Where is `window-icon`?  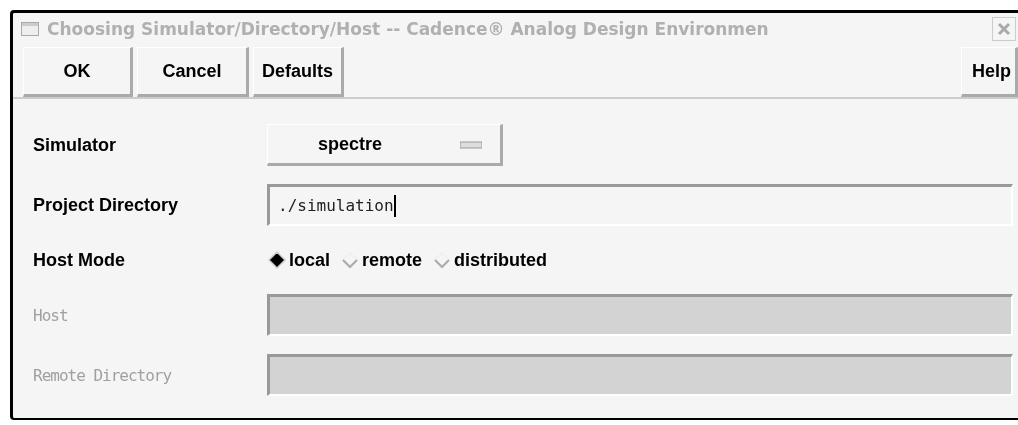 window-icon is located at coordinates (30, 29).